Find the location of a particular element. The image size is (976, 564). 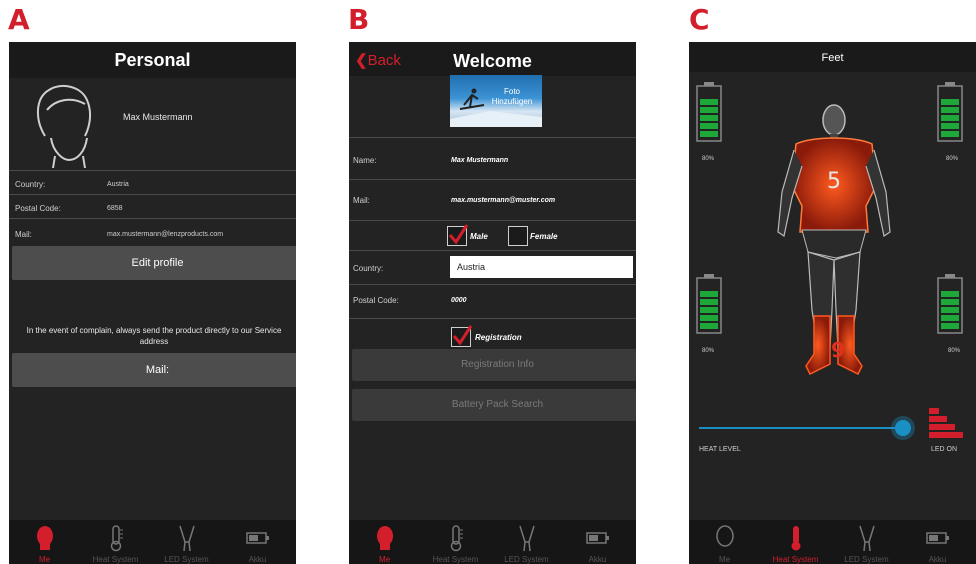

mail-button: Mail: is located at coordinates (154, 370).